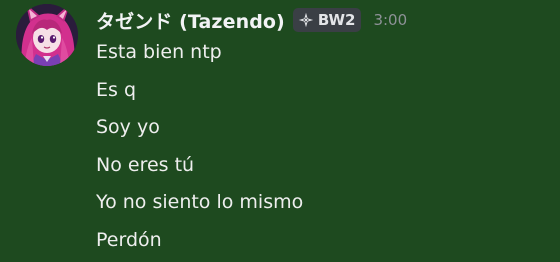 This screenshot has width=560, height=262. I want to click on avatar-image, so click(47, 35).